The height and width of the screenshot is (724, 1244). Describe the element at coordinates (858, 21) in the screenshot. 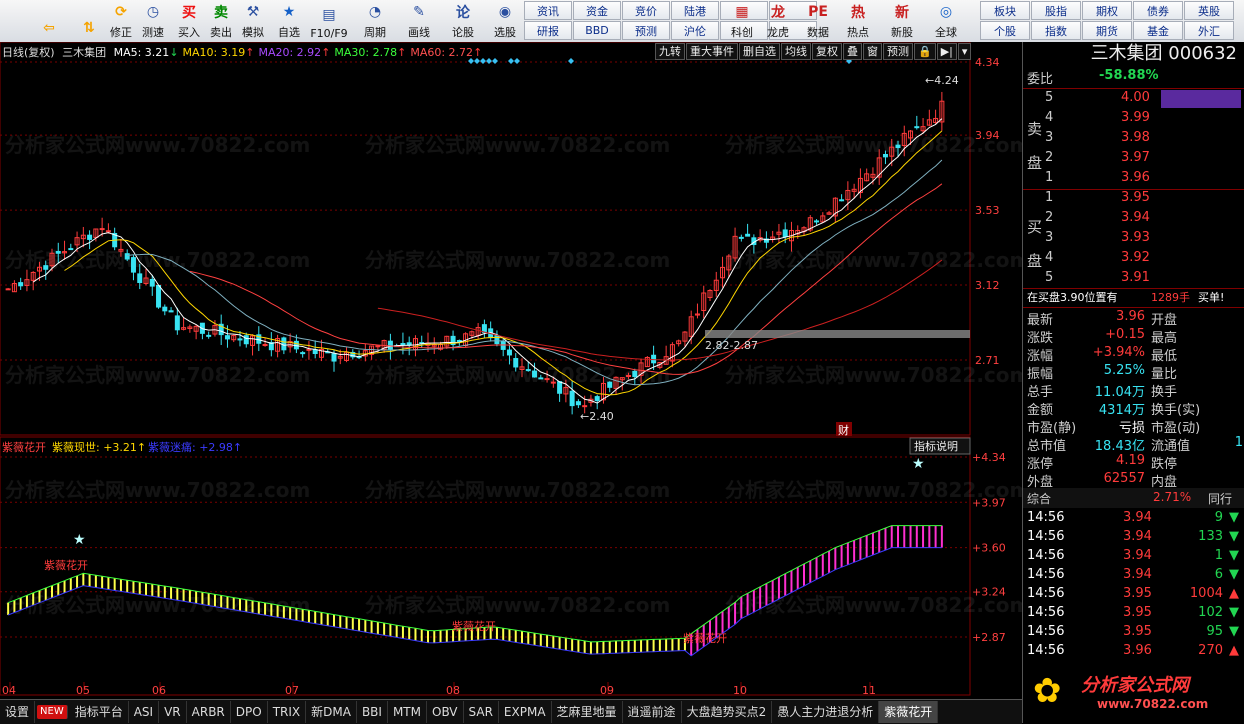

I see `toolbar-mid-button-3: 热热点` at that location.